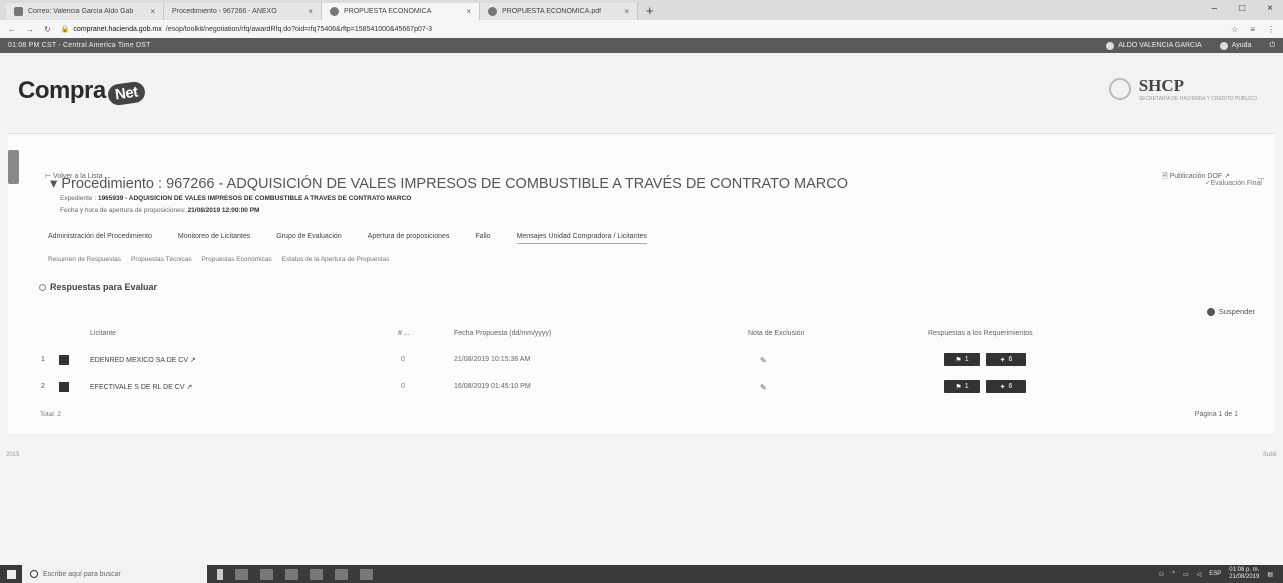 This screenshot has width=1283, height=583. I want to click on licitante-name: EDENRED MEXICO SA DE CV ↗, so click(143, 360).